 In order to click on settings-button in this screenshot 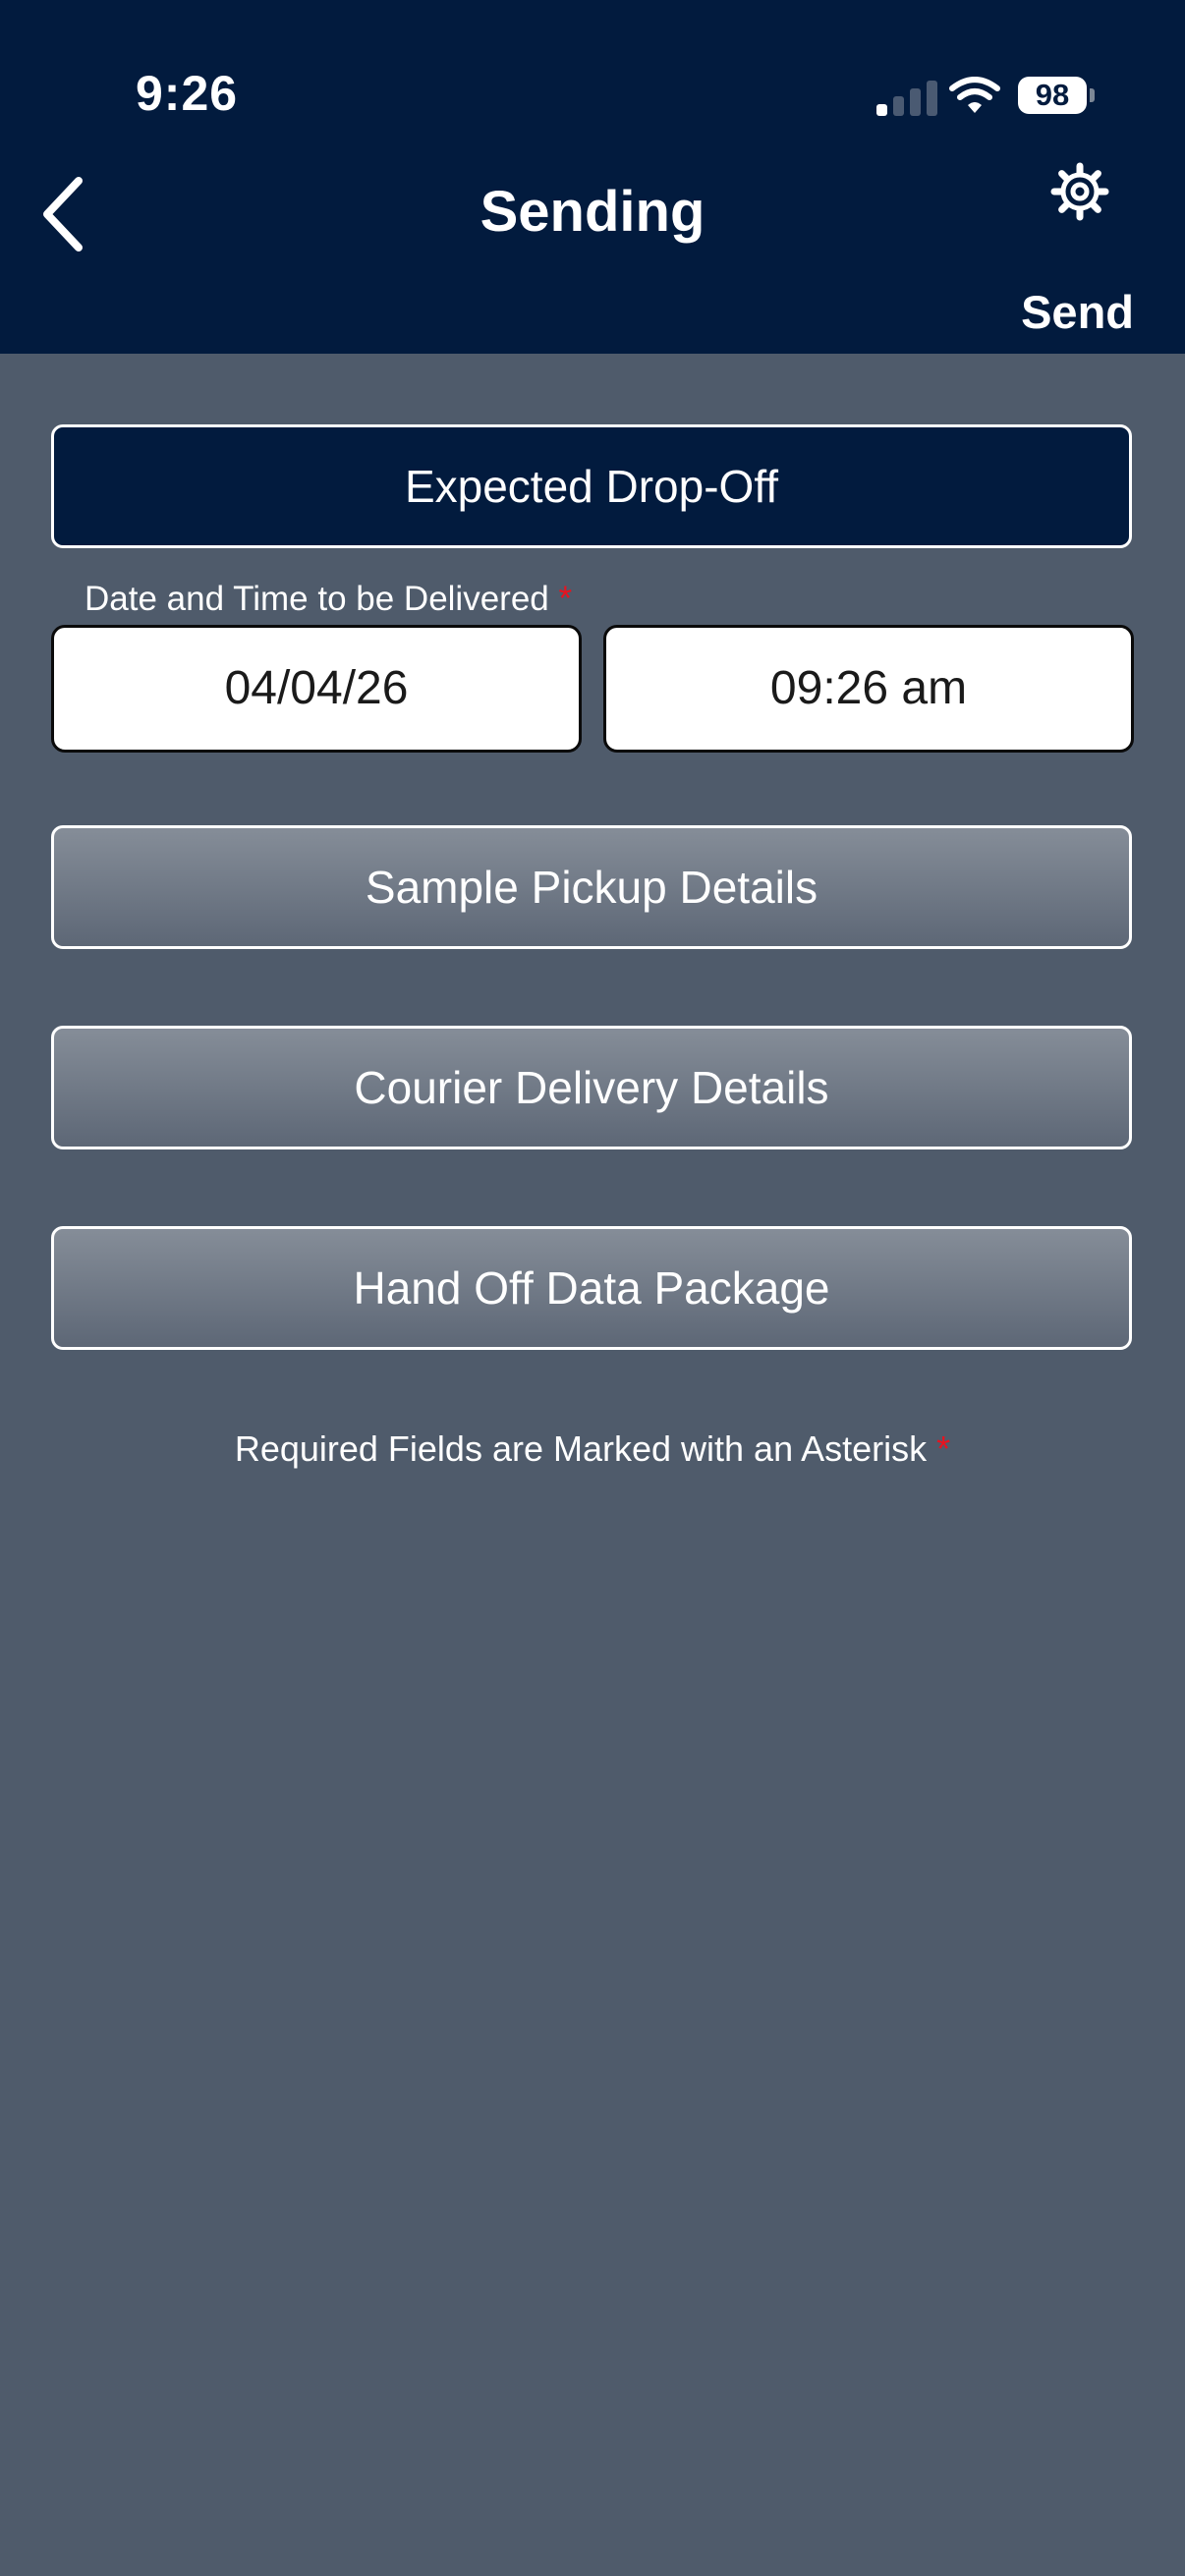, I will do `click(1080, 191)`.